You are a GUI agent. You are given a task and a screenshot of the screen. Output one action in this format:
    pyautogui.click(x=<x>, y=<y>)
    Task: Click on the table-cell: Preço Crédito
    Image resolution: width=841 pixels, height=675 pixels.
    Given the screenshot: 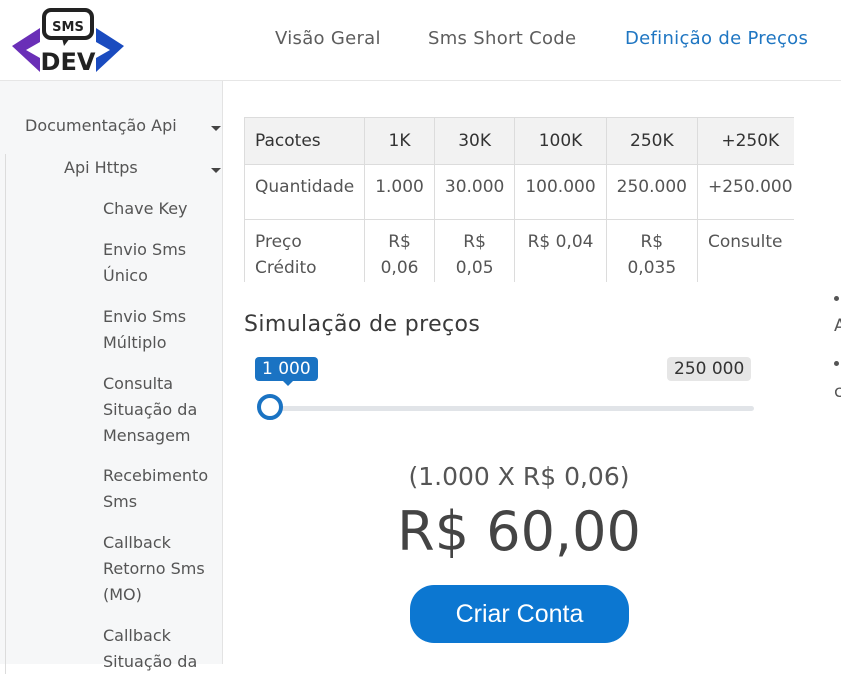 What is the action you would take?
    pyautogui.click(x=305, y=250)
    